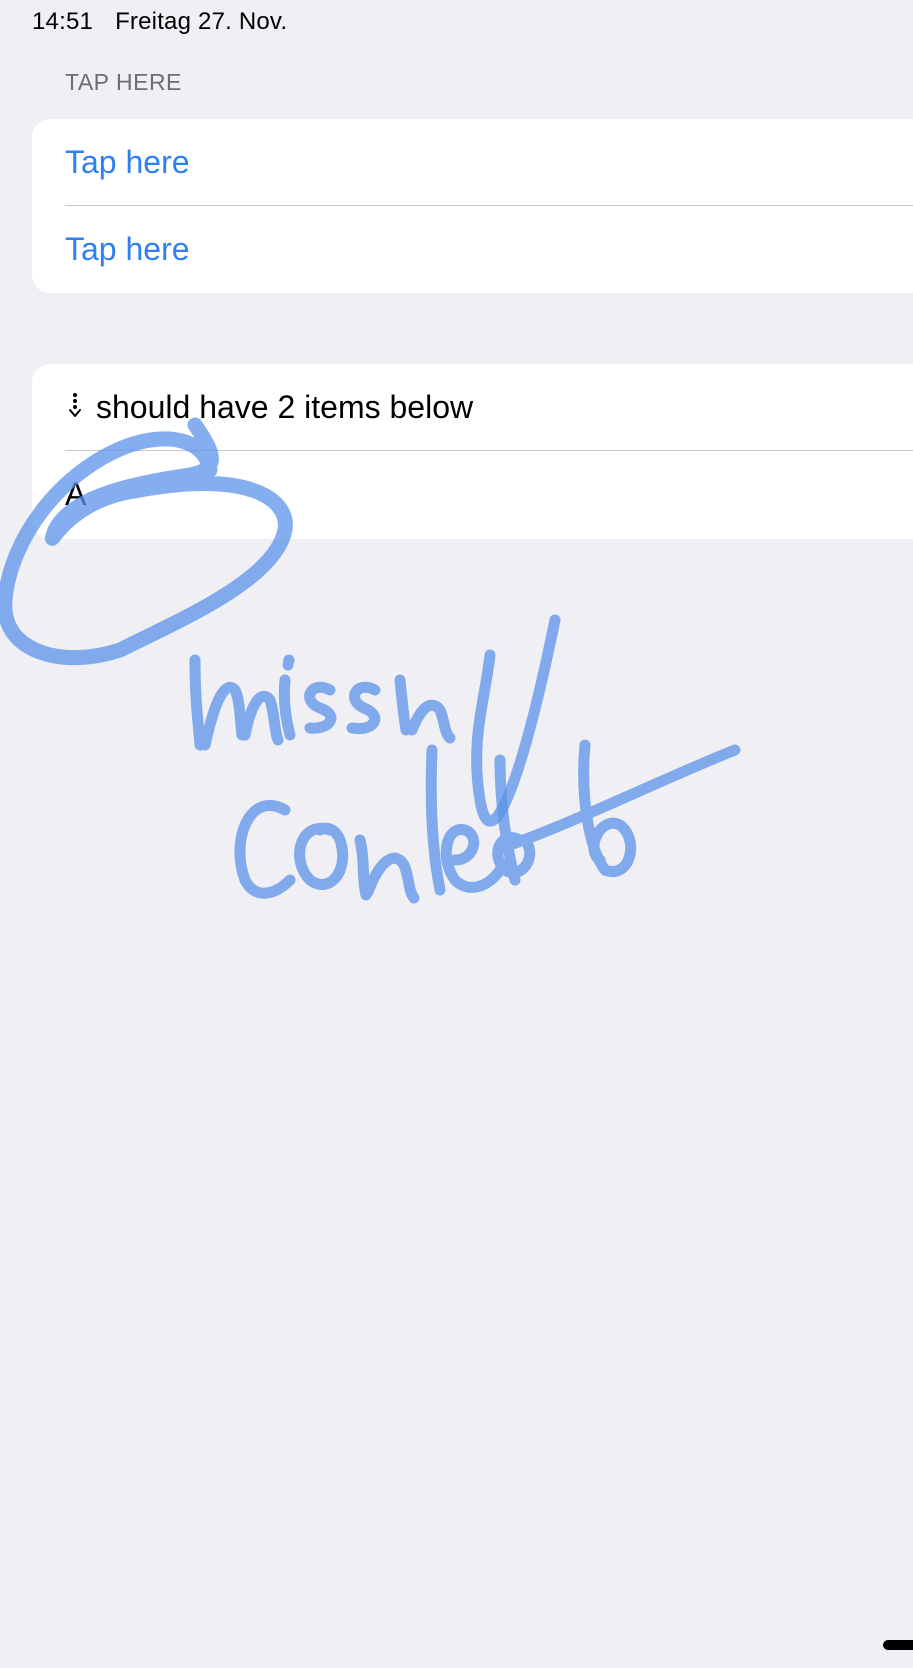  I want to click on list-item: should have 2 items below, so click(472, 407).